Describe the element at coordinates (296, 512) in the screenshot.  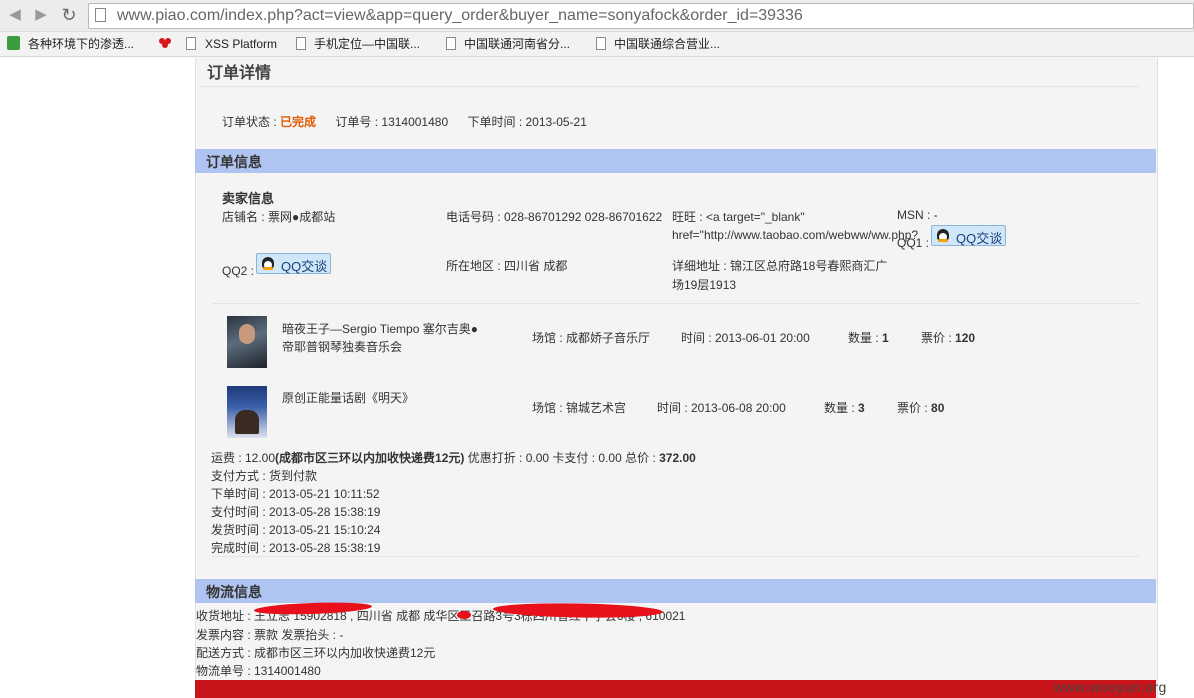
I see `pay-time: 支付时间 : 2013-05-28 15:38:19` at that location.